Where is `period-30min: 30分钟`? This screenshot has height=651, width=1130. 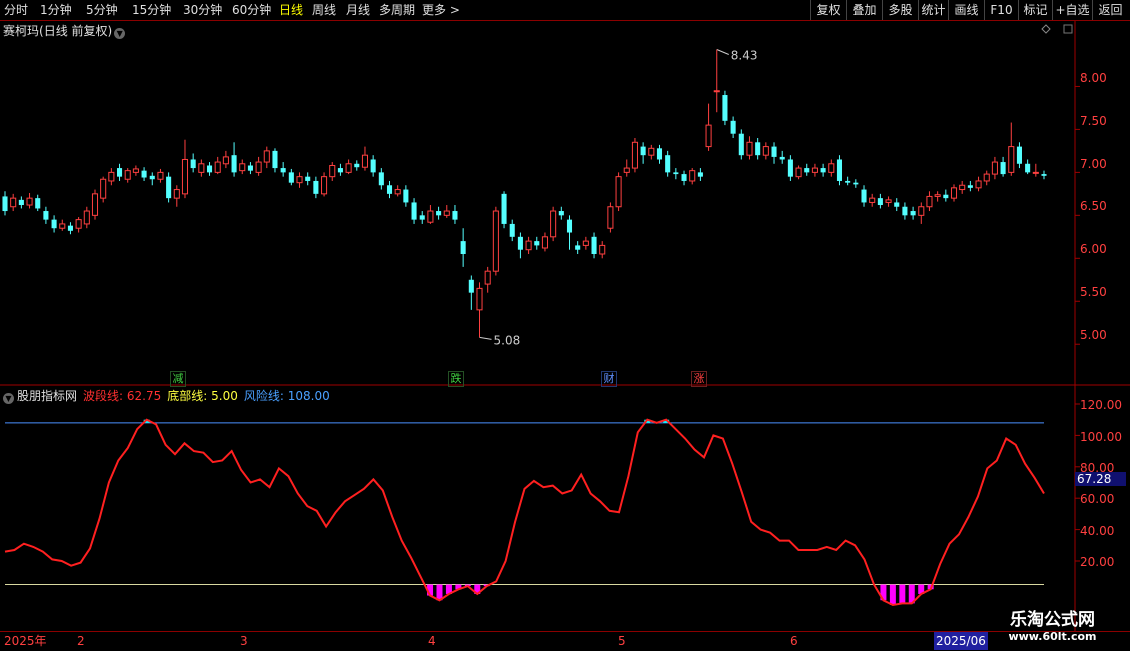 period-30min: 30分钟 is located at coordinates (202, 10).